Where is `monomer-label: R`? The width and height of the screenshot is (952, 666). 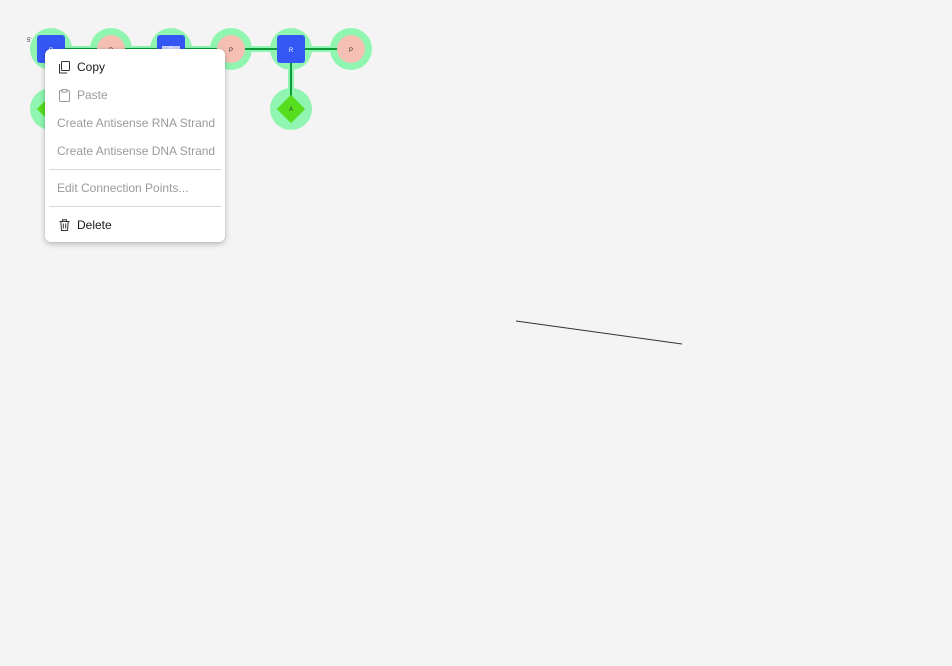
monomer-label: R is located at coordinates (291, 51).